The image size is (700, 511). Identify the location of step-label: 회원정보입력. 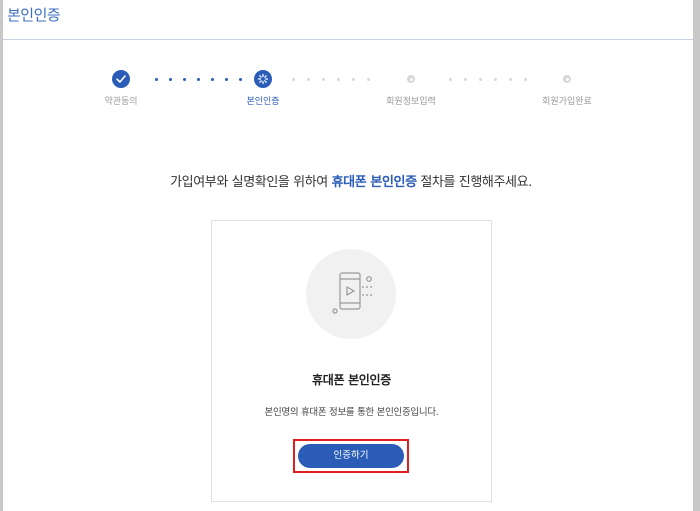
(411, 102).